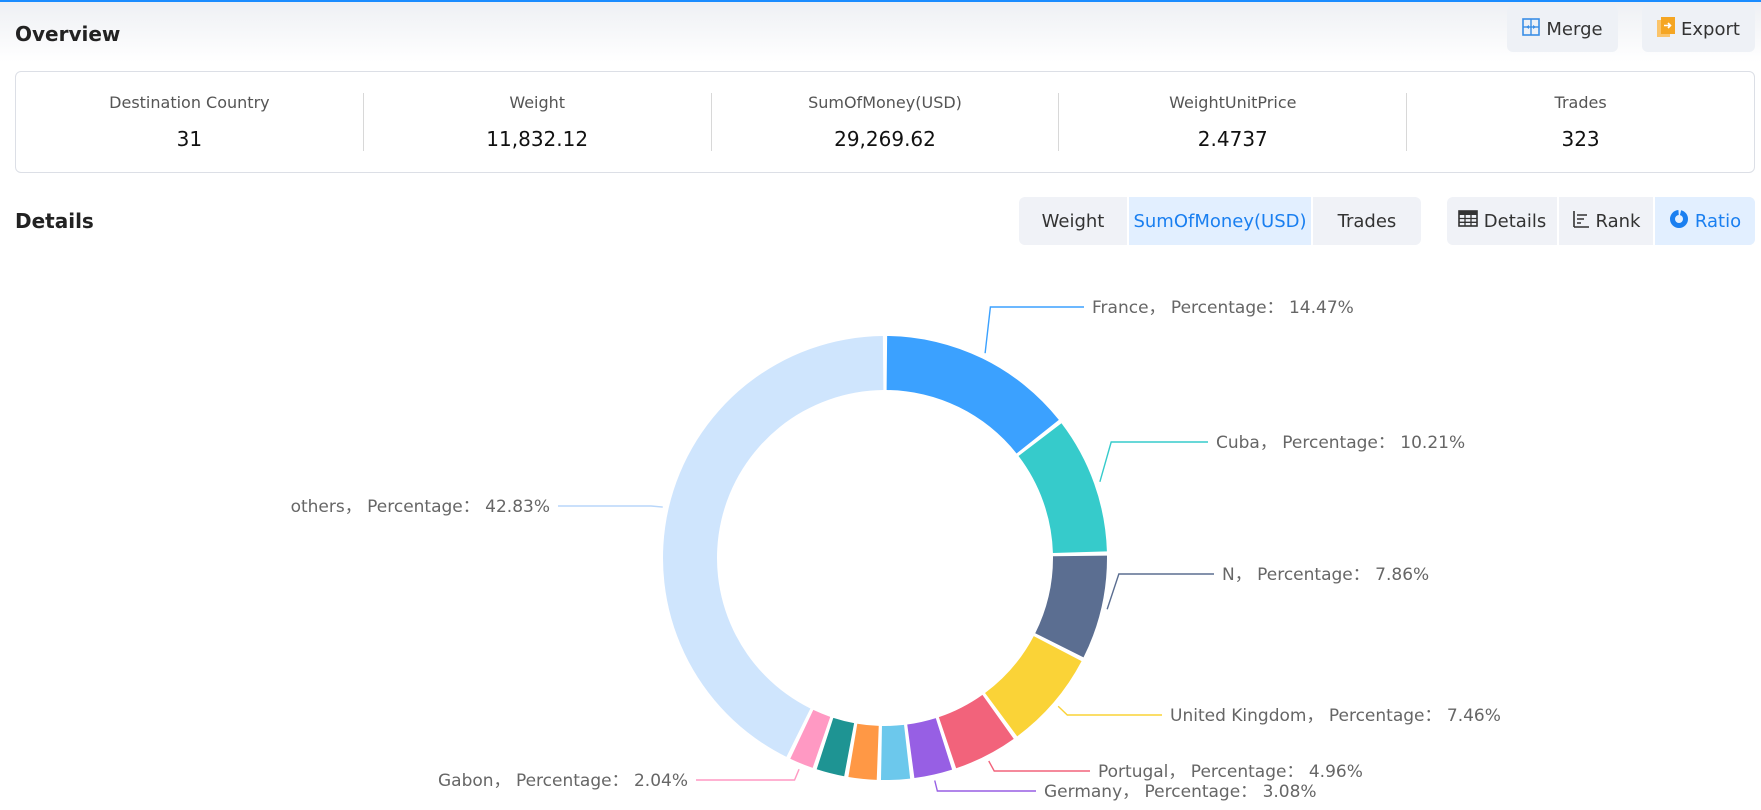 Image resolution: width=1761 pixels, height=810 pixels. I want to click on merge-button: Merge, so click(1562, 29).